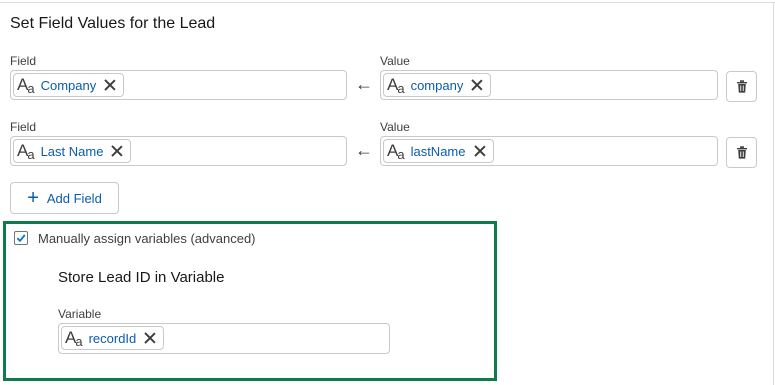  I want to click on value-input: Aa lastName, so click(549, 151).